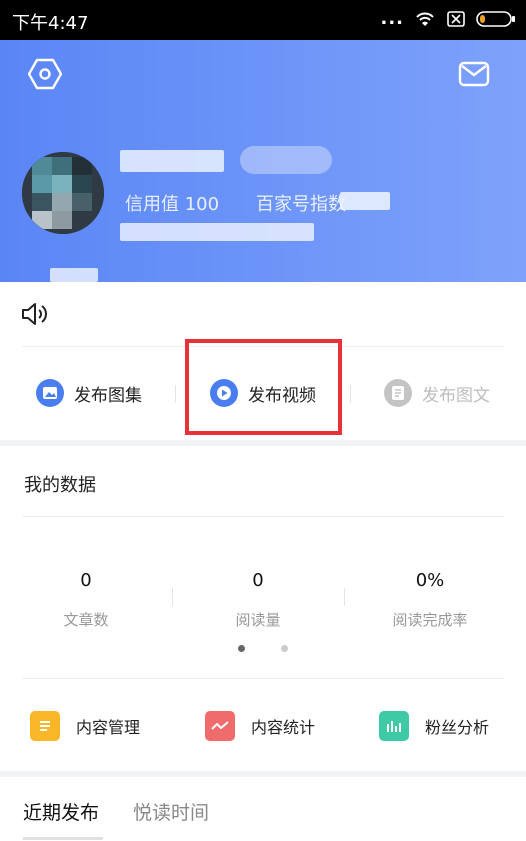  Describe the element at coordinates (263, 387) in the screenshot. I see `video-highlight-box` at that location.